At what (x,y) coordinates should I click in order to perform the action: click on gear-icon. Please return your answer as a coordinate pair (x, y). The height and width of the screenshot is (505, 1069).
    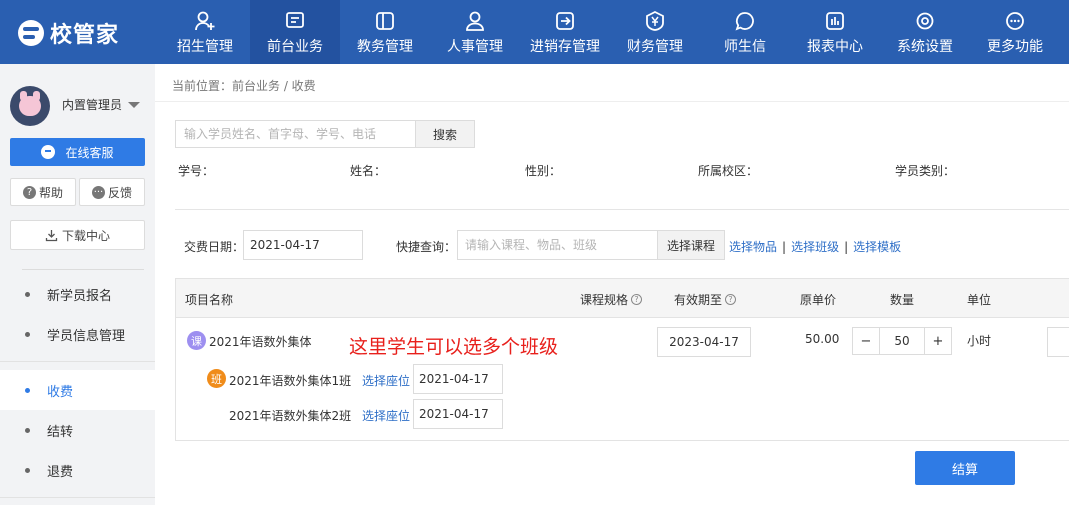
    Looking at the image, I should click on (925, 21).